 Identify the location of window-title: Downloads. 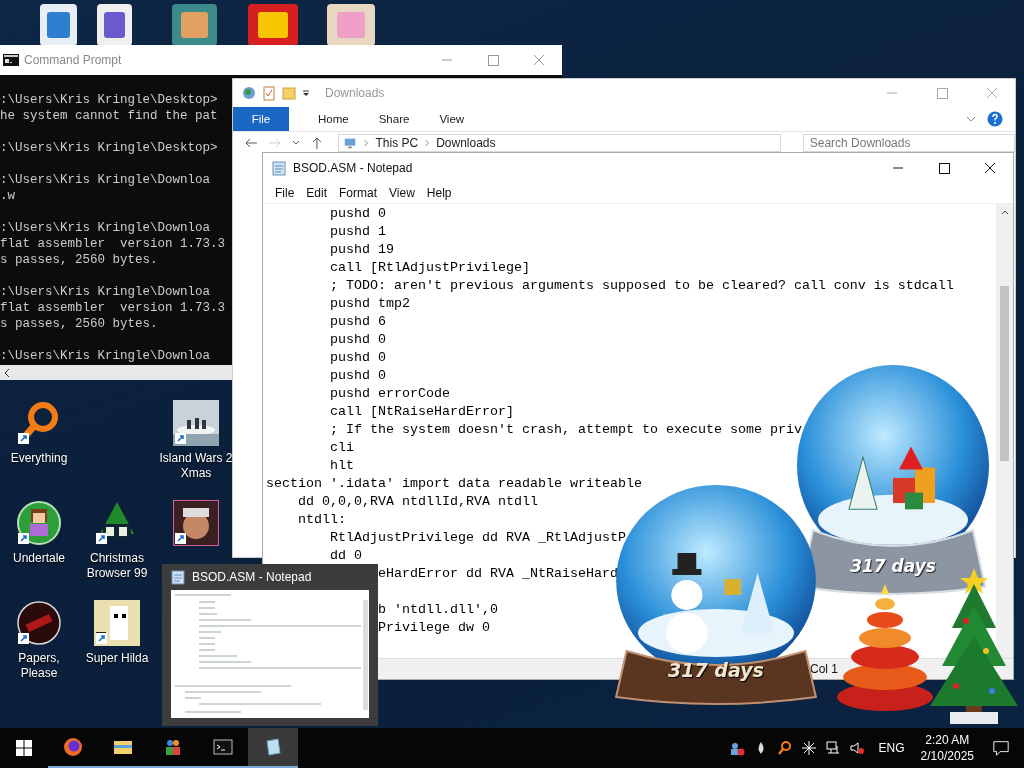
(355, 93).